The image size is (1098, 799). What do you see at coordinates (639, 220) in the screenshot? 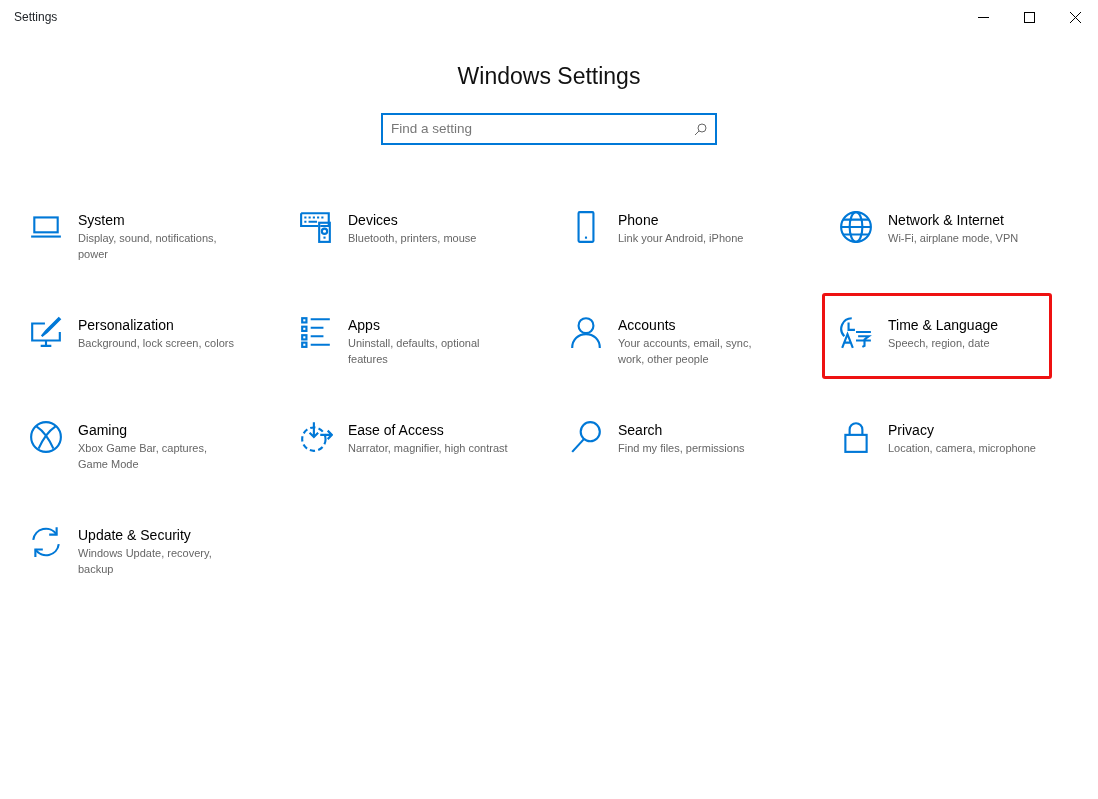
I see `category-title: Phone` at bounding box center [639, 220].